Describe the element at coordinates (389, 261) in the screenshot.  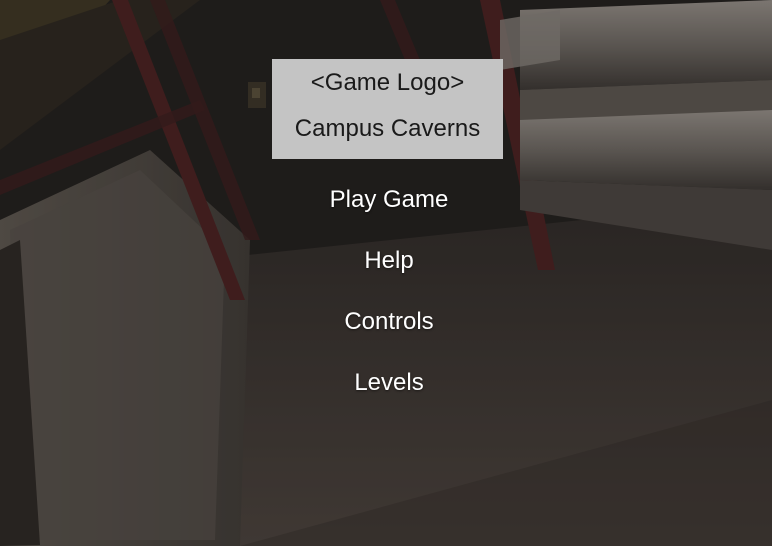
I see `help-button: Help` at that location.